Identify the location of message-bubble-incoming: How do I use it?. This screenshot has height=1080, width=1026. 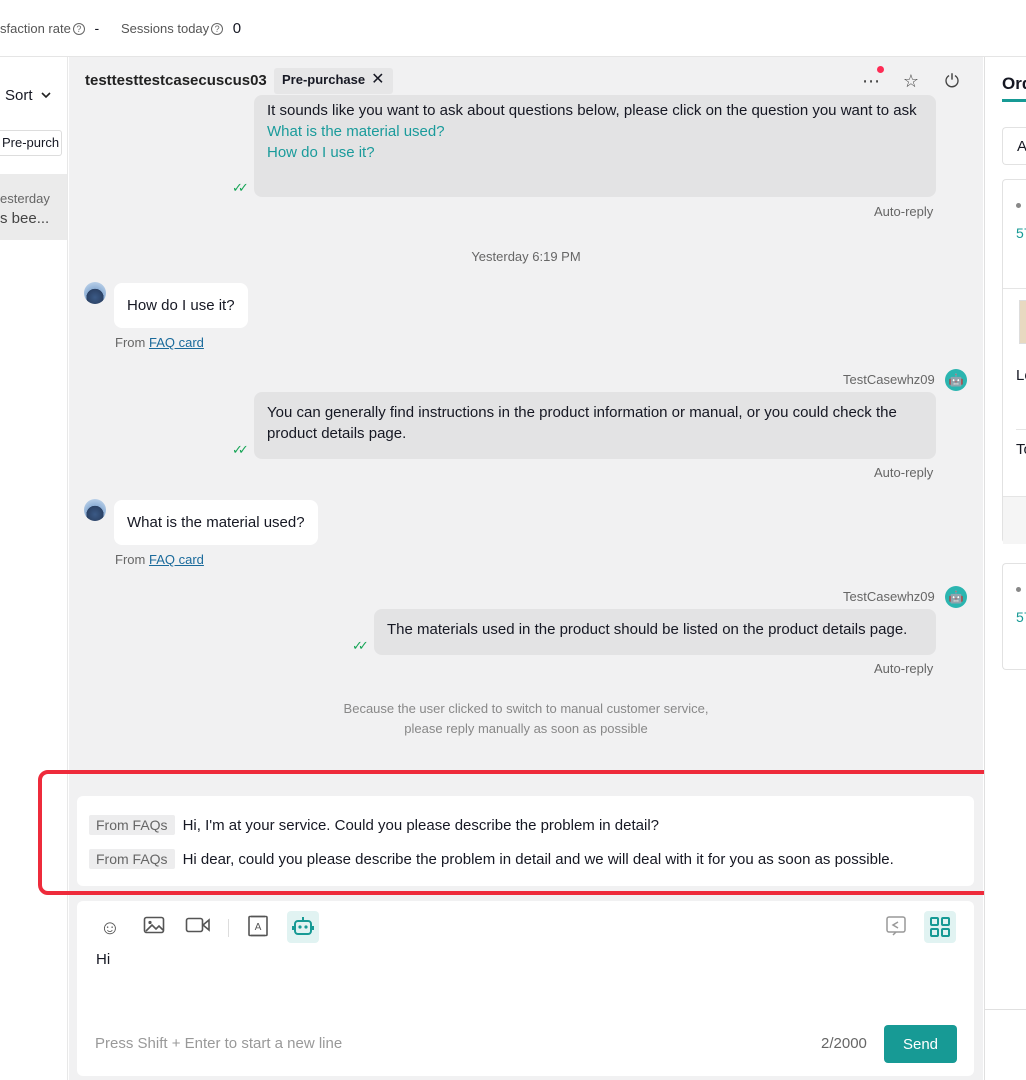
(181, 305).